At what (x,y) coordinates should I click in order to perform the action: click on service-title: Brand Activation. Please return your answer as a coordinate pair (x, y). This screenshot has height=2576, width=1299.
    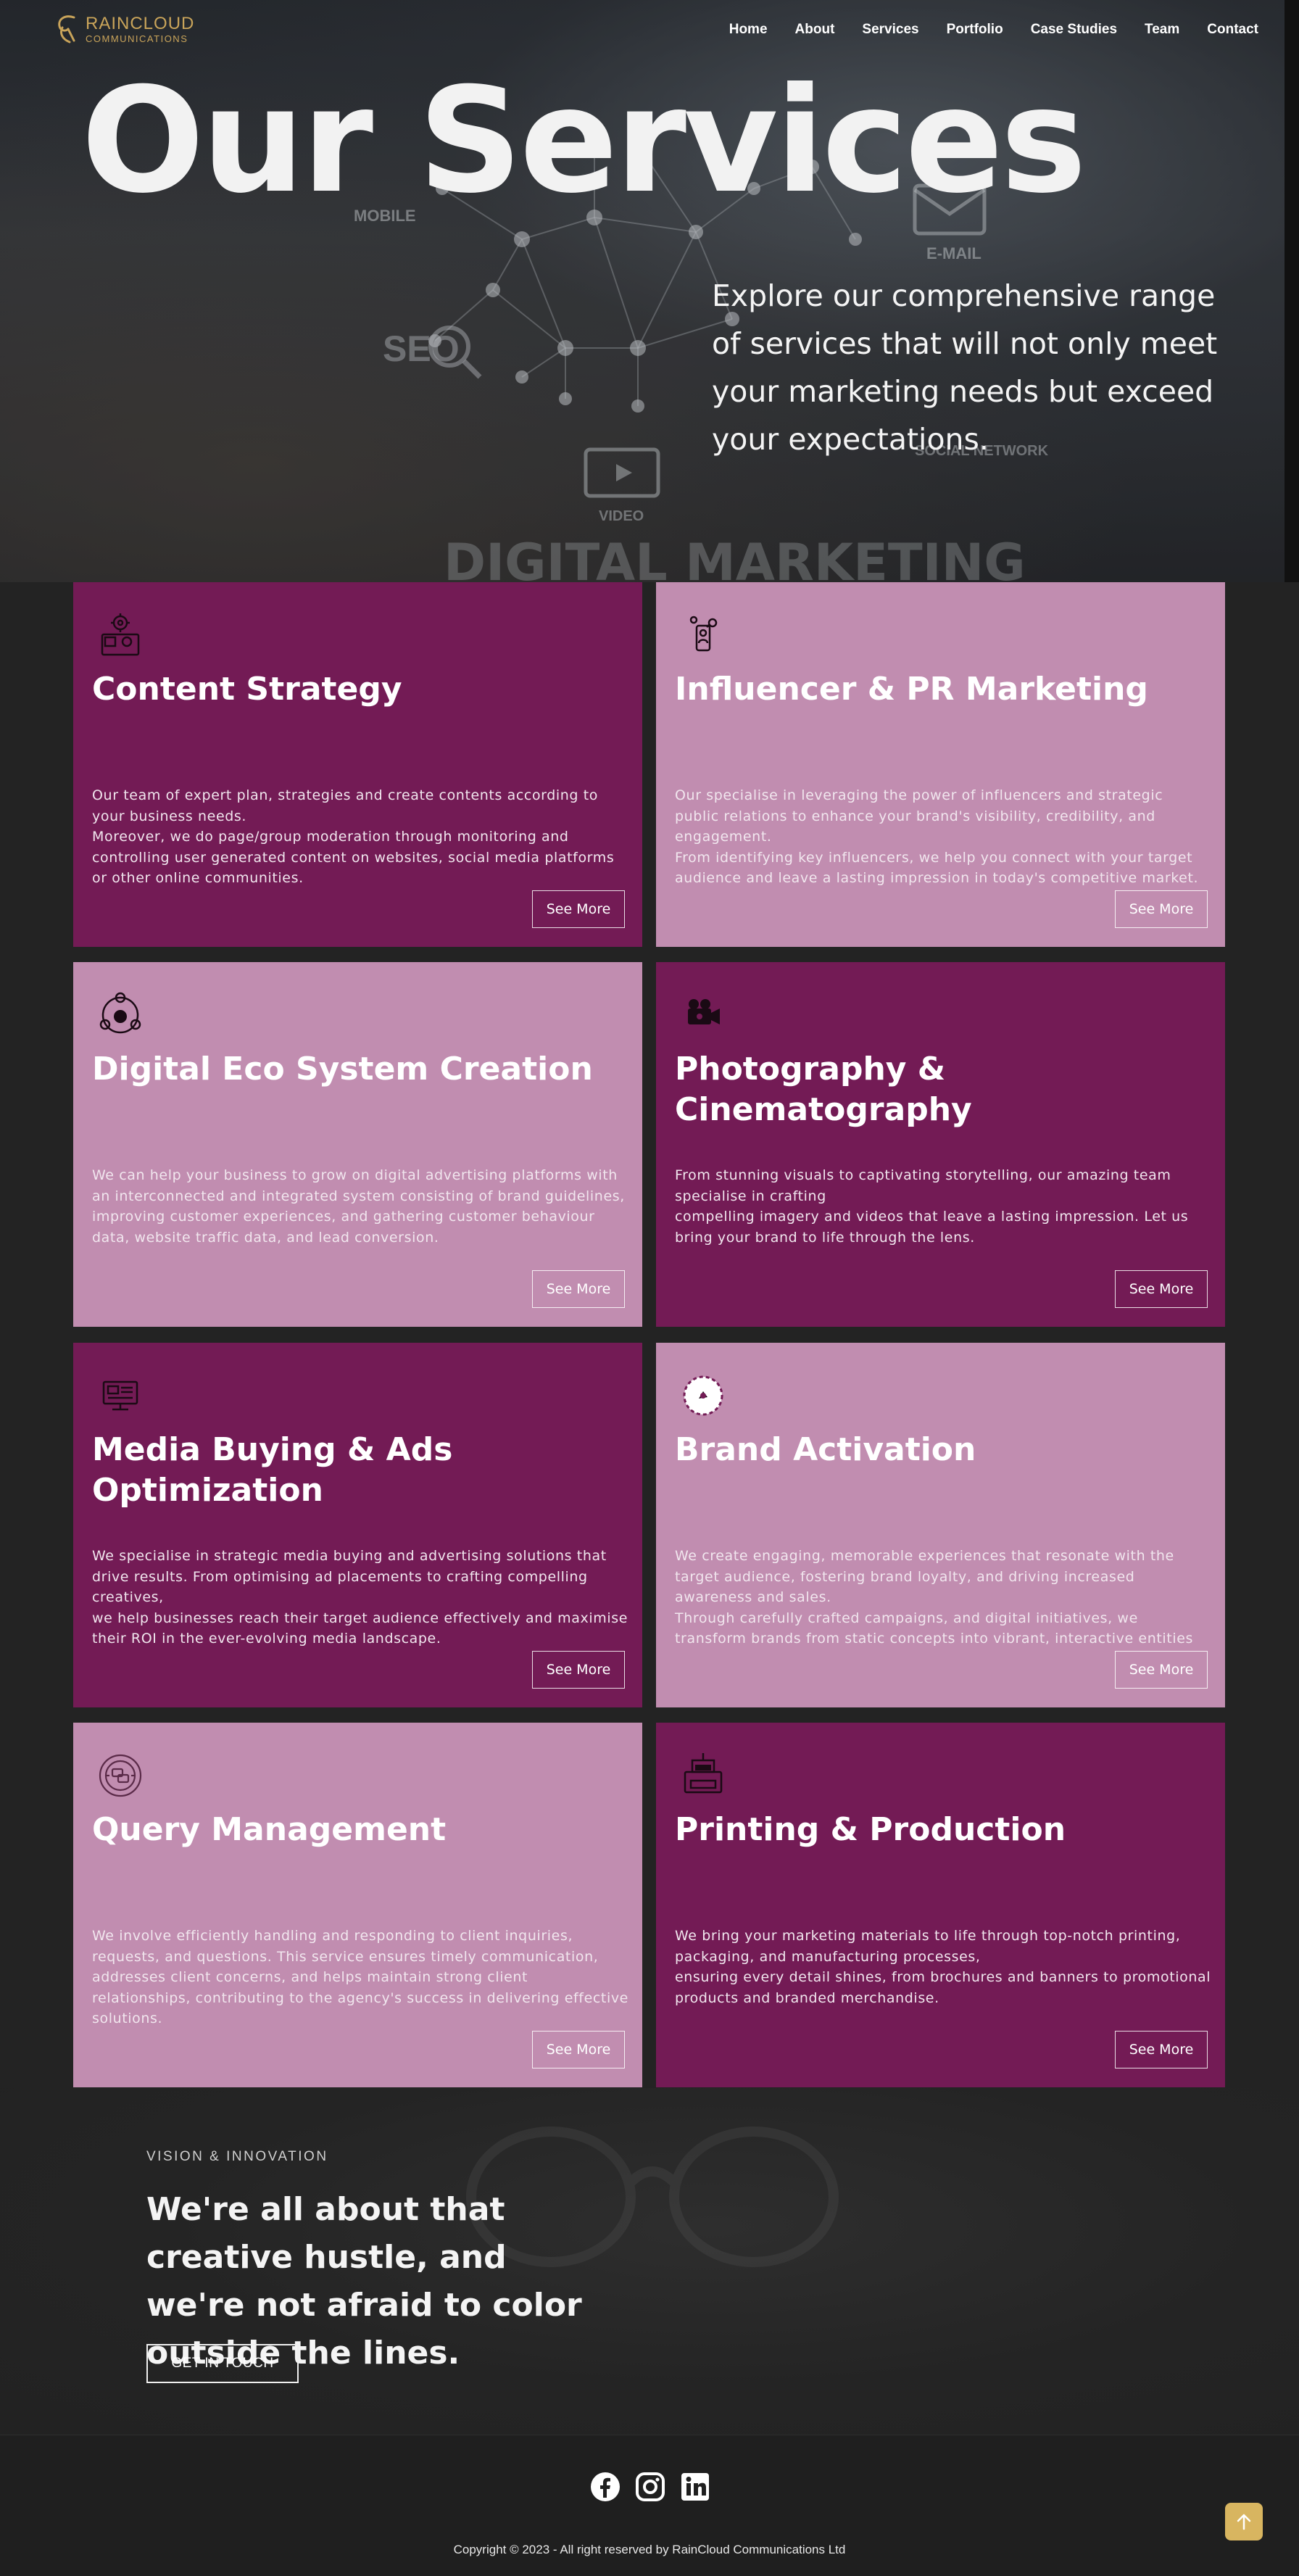
    Looking at the image, I should click on (825, 1449).